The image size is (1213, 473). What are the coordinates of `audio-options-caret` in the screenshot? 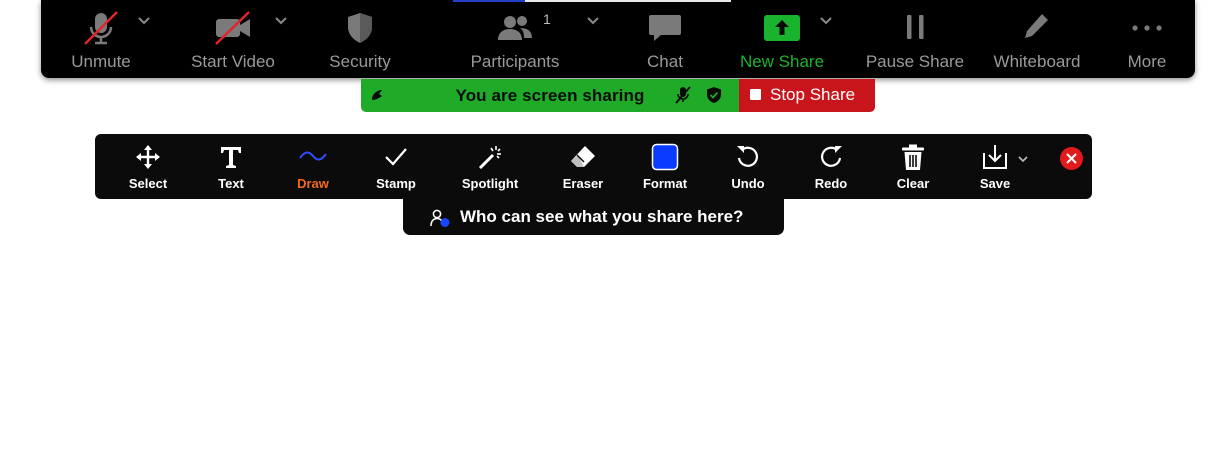 It's located at (144, 39).